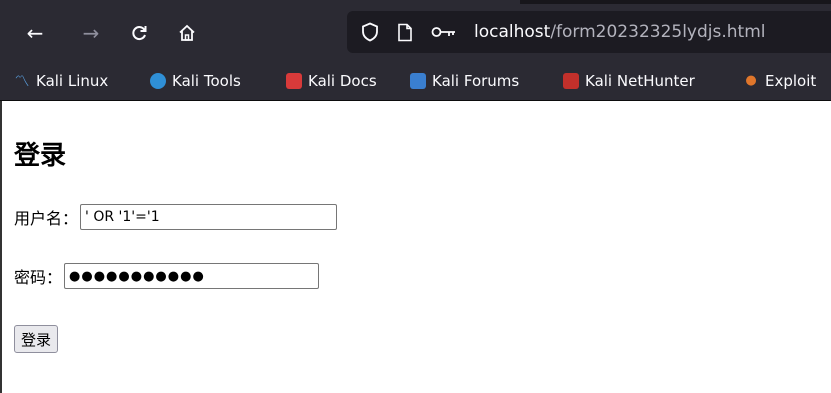 The width and height of the screenshot is (831, 393). What do you see at coordinates (187, 33) in the screenshot?
I see `home-icon` at bounding box center [187, 33].